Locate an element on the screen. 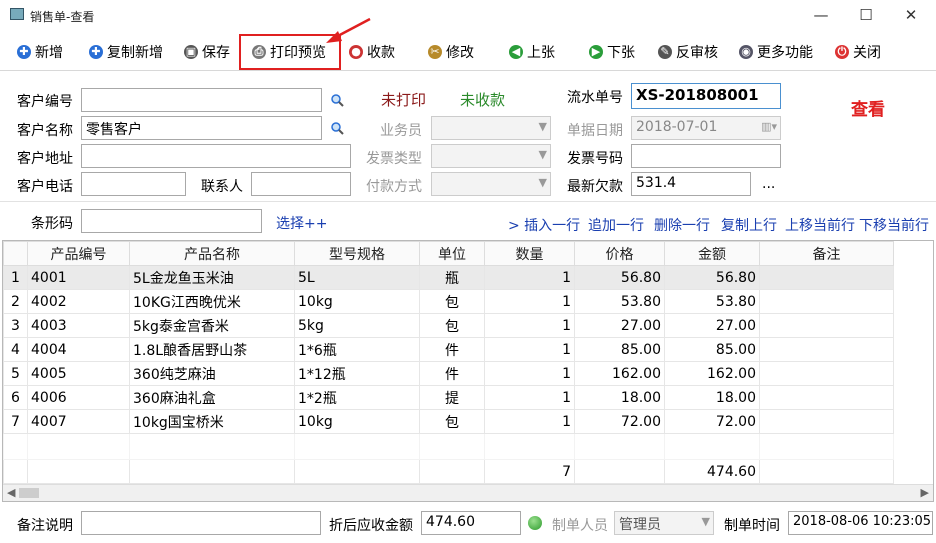 The width and height of the screenshot is (936, 543). table-cell: 4007 is located at coordinates (78, 421).